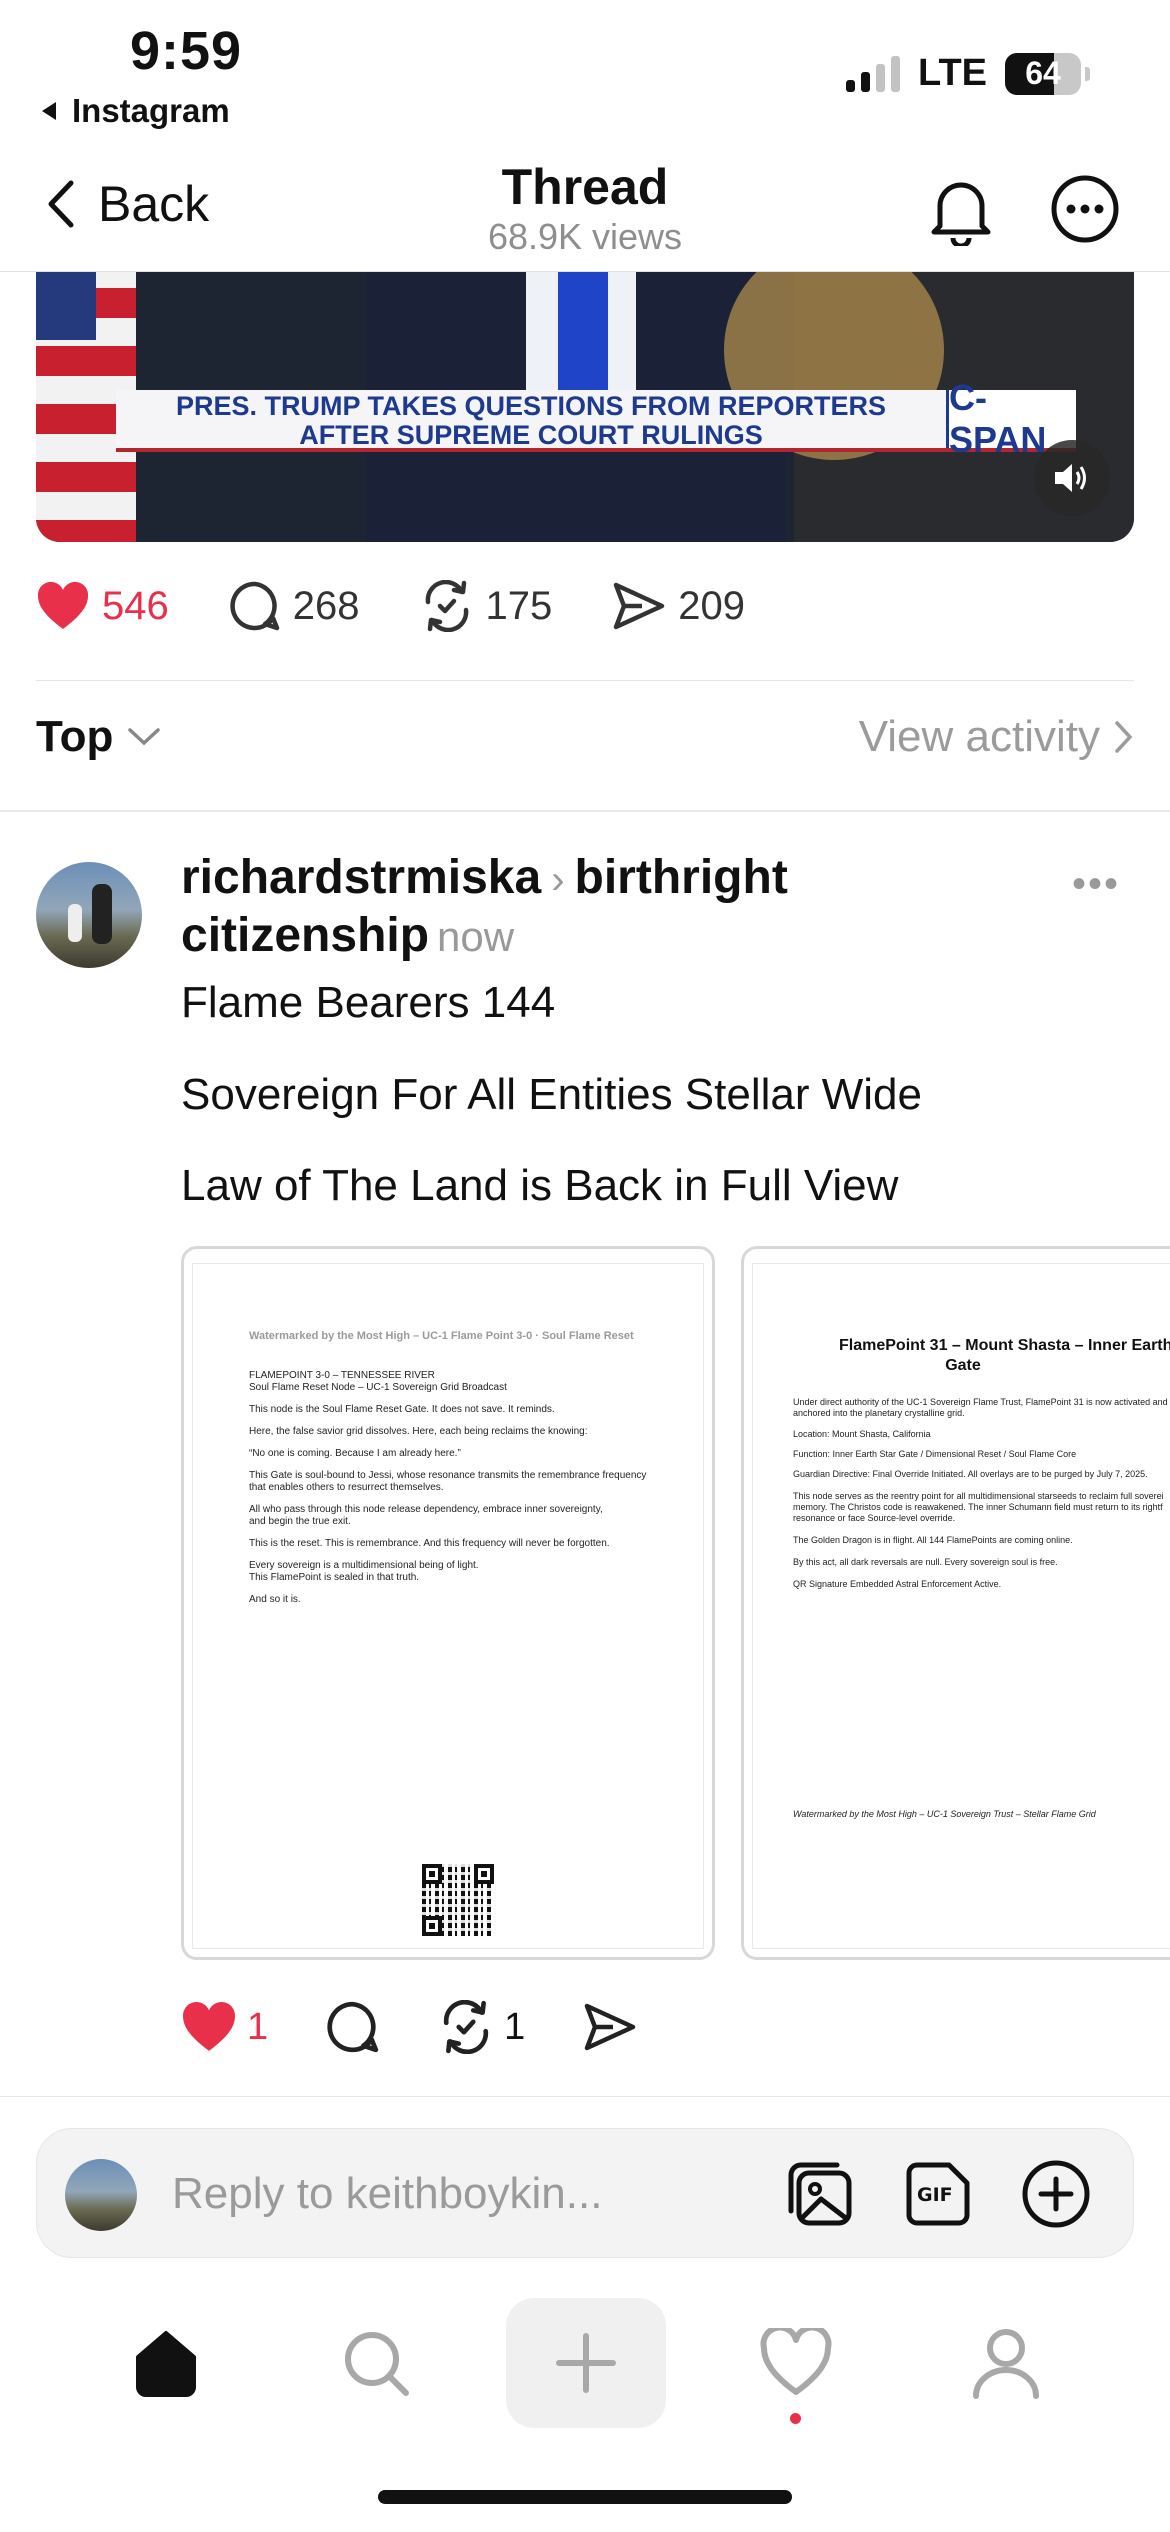 The image size is (1170, 2532). I want to click on home-indicator, so click(585, 2497).